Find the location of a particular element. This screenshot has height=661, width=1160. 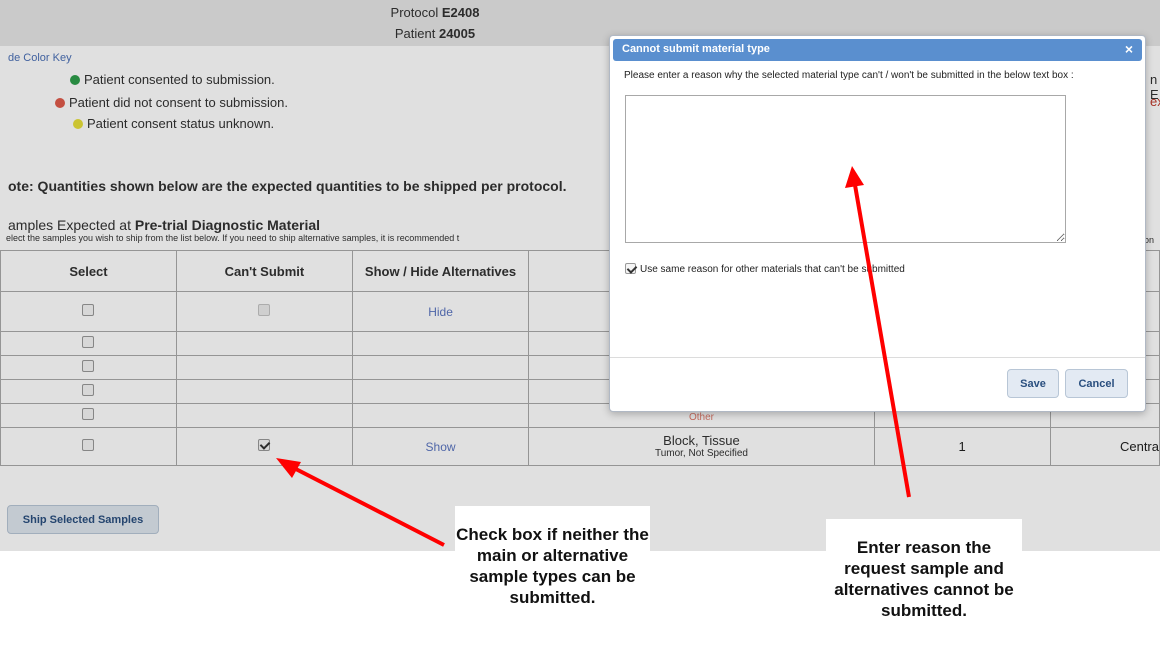

cancel-button: Cancel is located at coordinates (1096, 383).